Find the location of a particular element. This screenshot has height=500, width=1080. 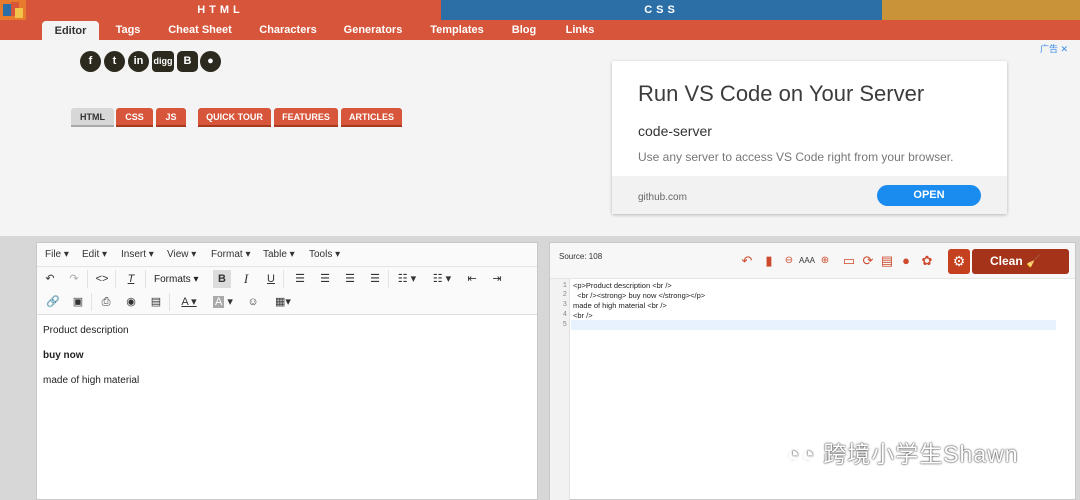

ad-open-button: OPEN is located at coordinates (929, 195).